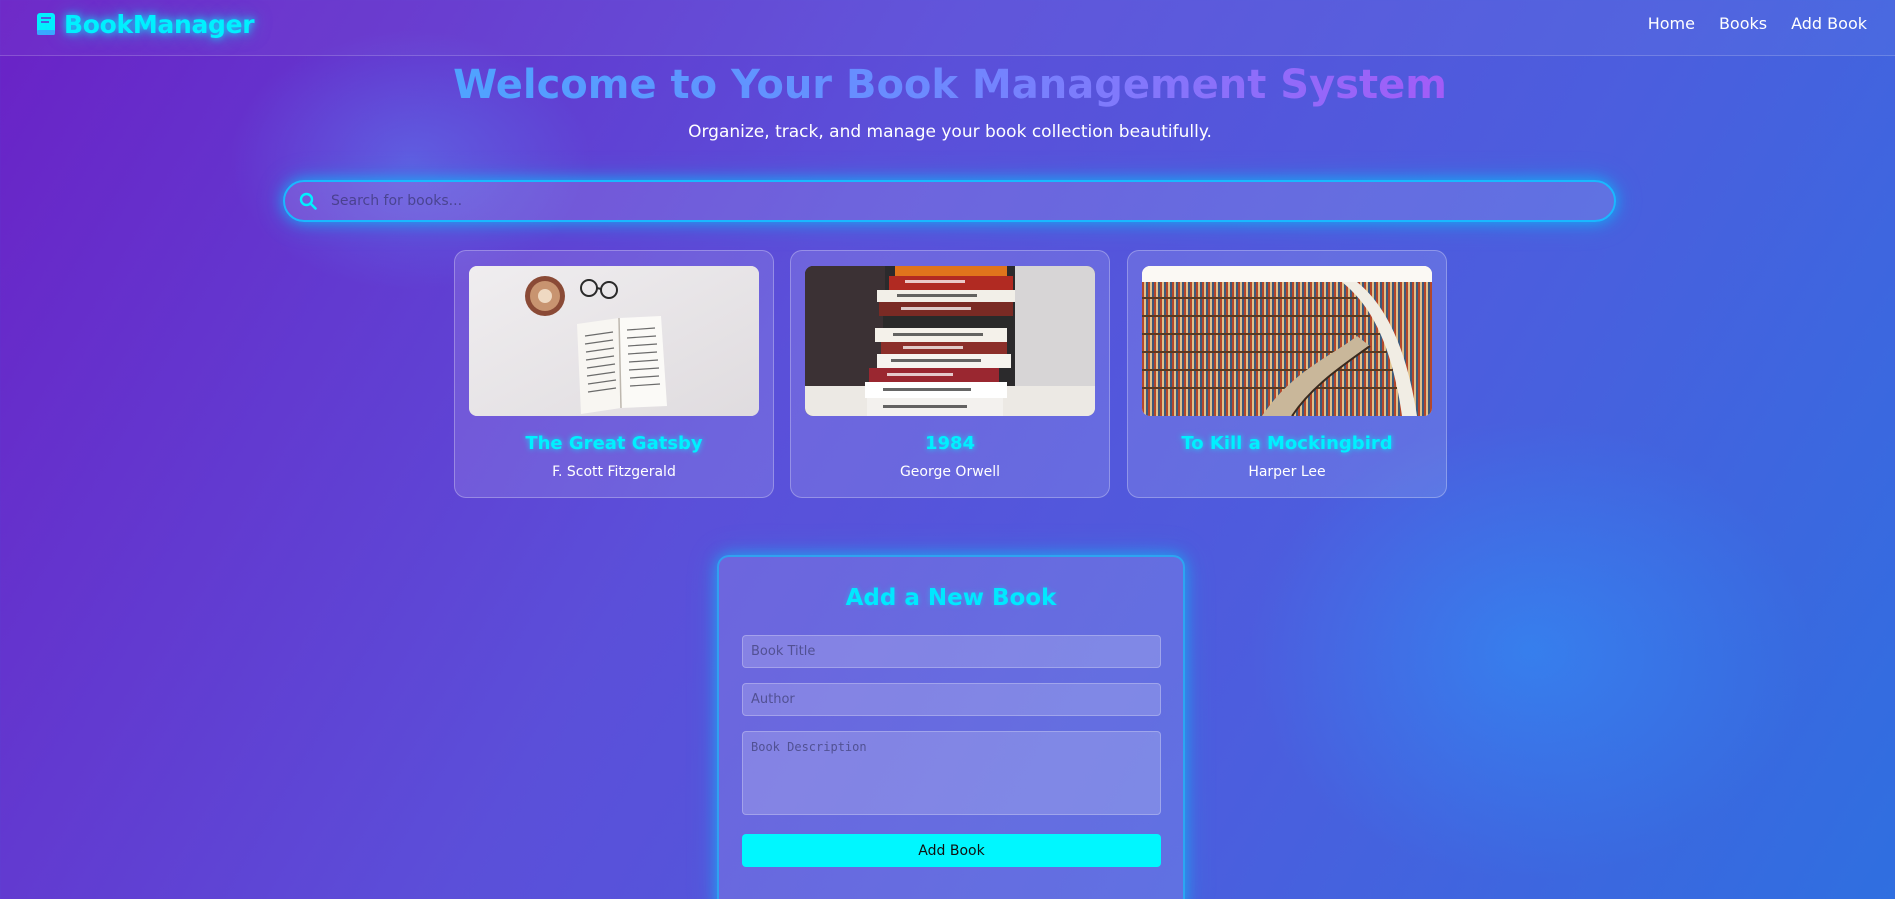  Describe the element at coordinates (614, 443) in the screenshot. I see `book-title: The Great Gatsby` at that location.